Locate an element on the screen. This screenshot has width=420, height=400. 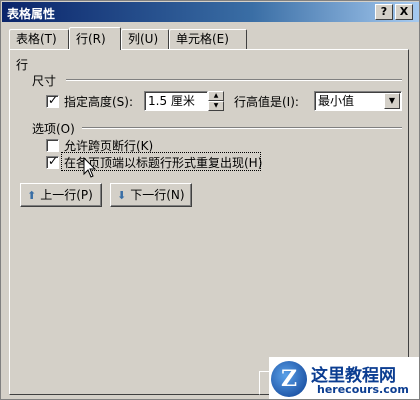
spin-up-icon: ▲ is located at coordinates (216, 96).